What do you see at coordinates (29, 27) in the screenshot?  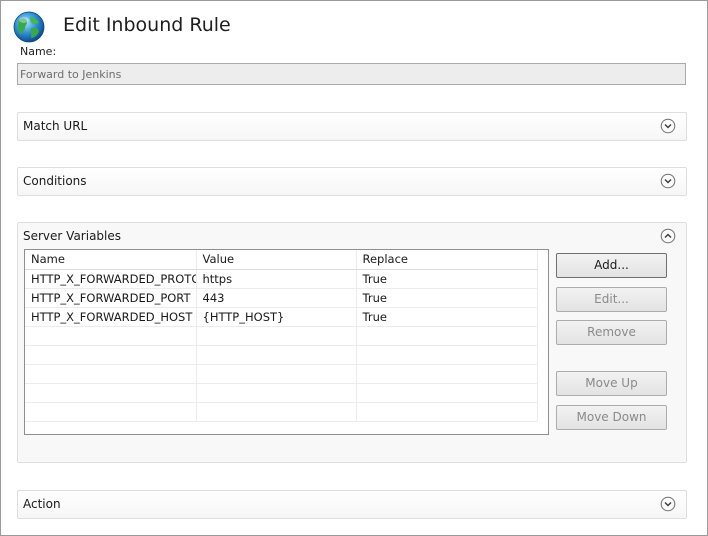 I see `globe-icon` at bounding box center [29, 27].